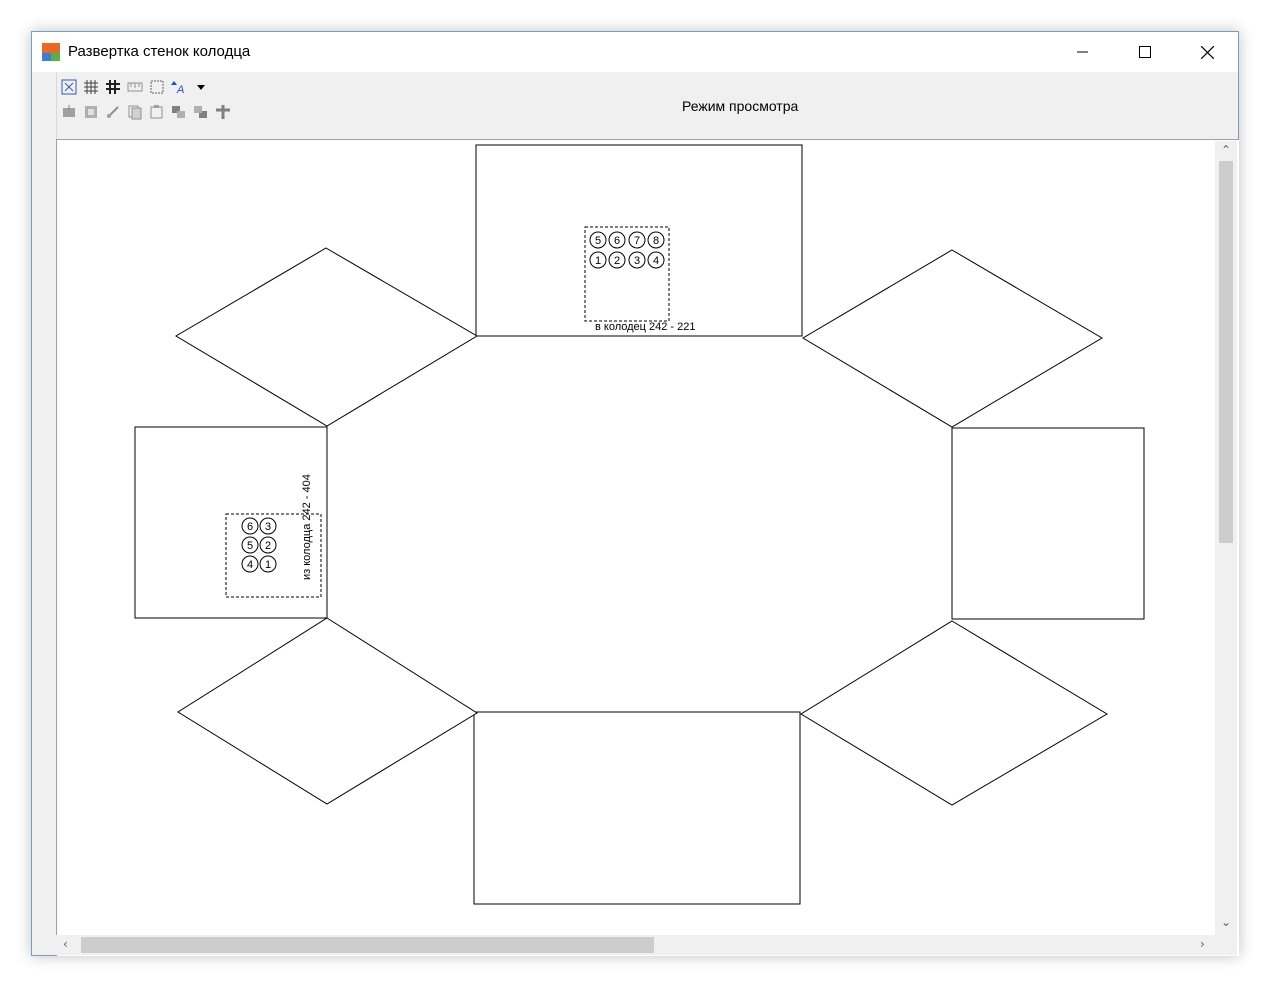 The height and width of the screenshot is (986, 1268). What do you see at coordinates (223, 112) in the screenshot?
I see `cross-icon` at bounding box center [223, 112].